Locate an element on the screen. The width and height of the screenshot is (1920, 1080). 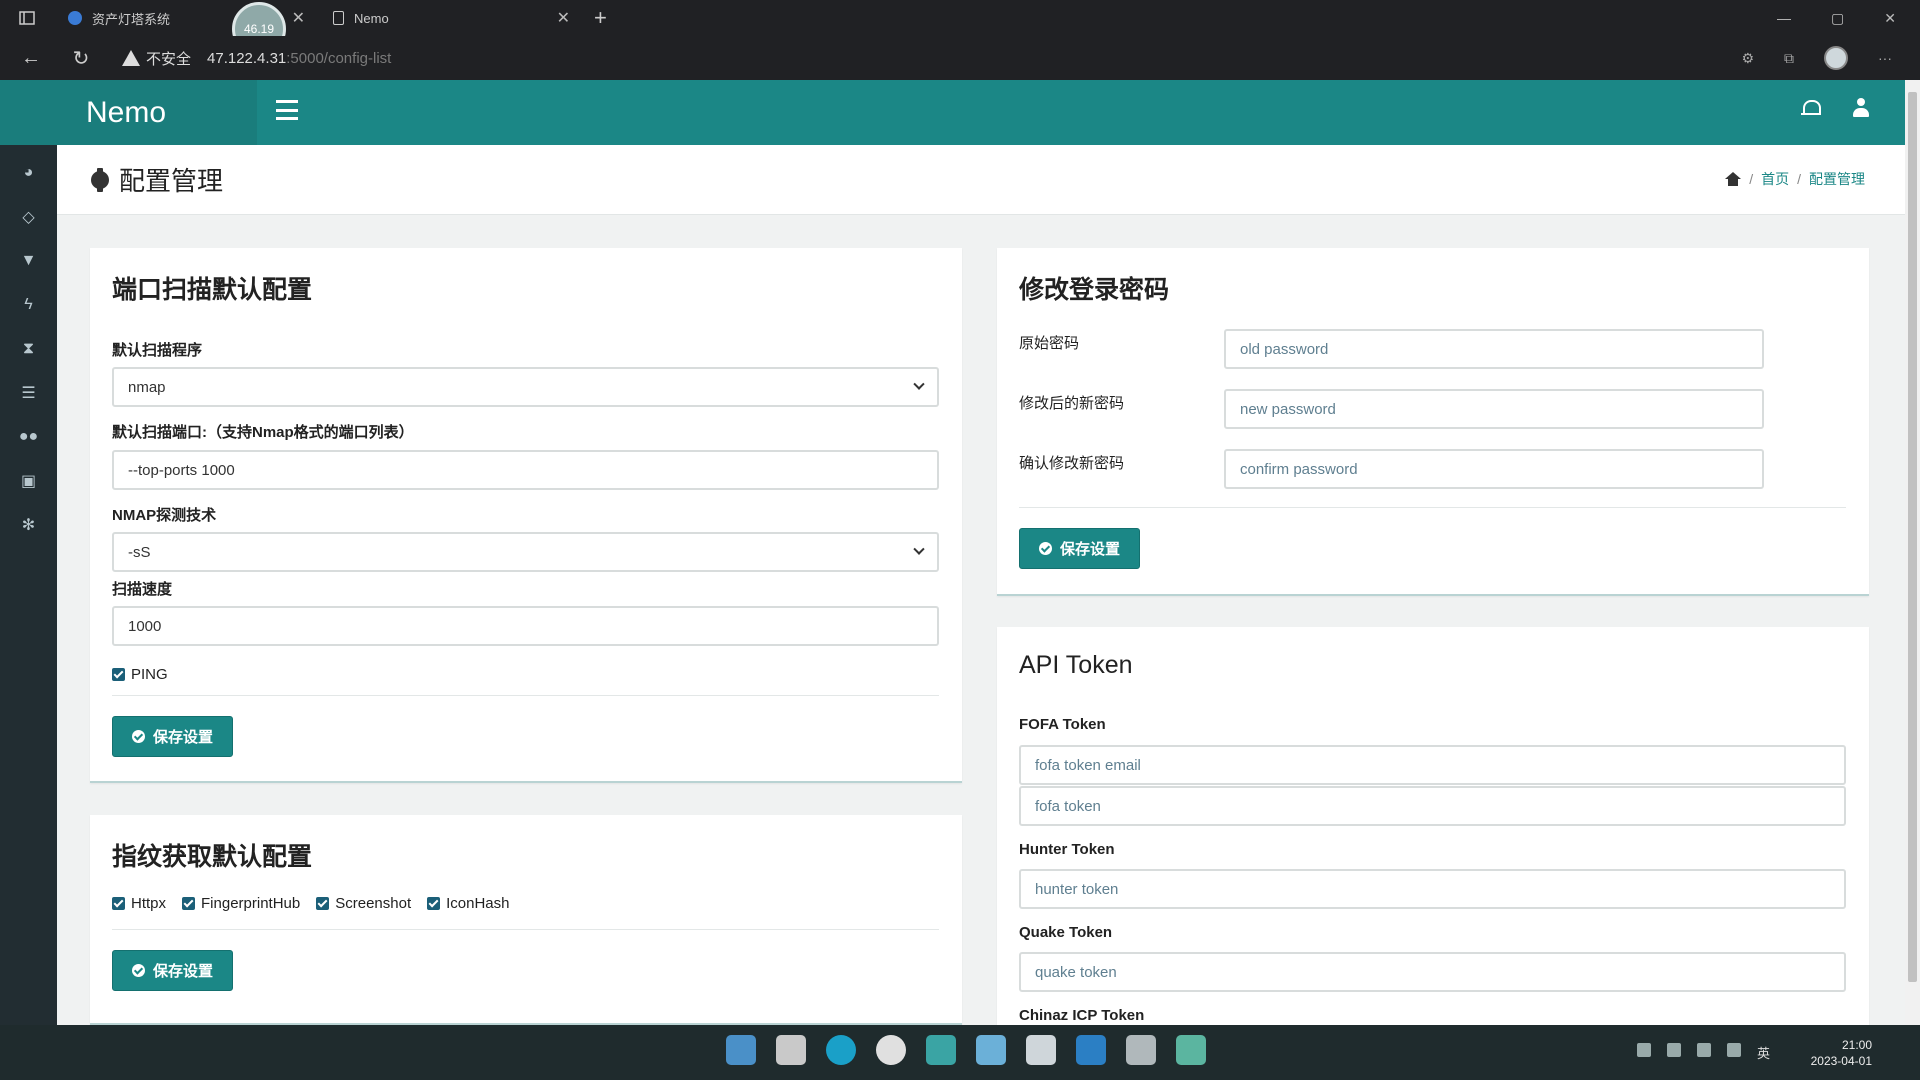
minimize-icon: — is located at coordinates (1784, 18).